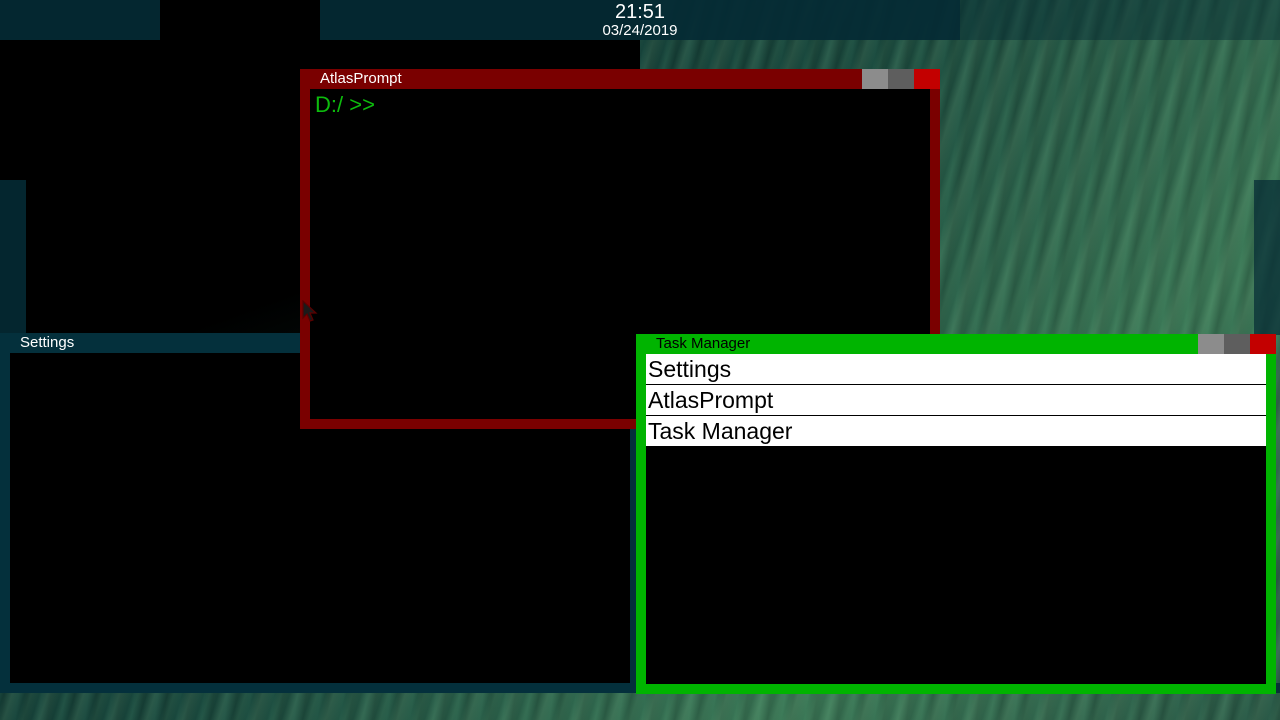  What do you see at coordinates (80, 20) in the screenshot?
I see `top-bar-left-panel` at bounding box center [80, 20].